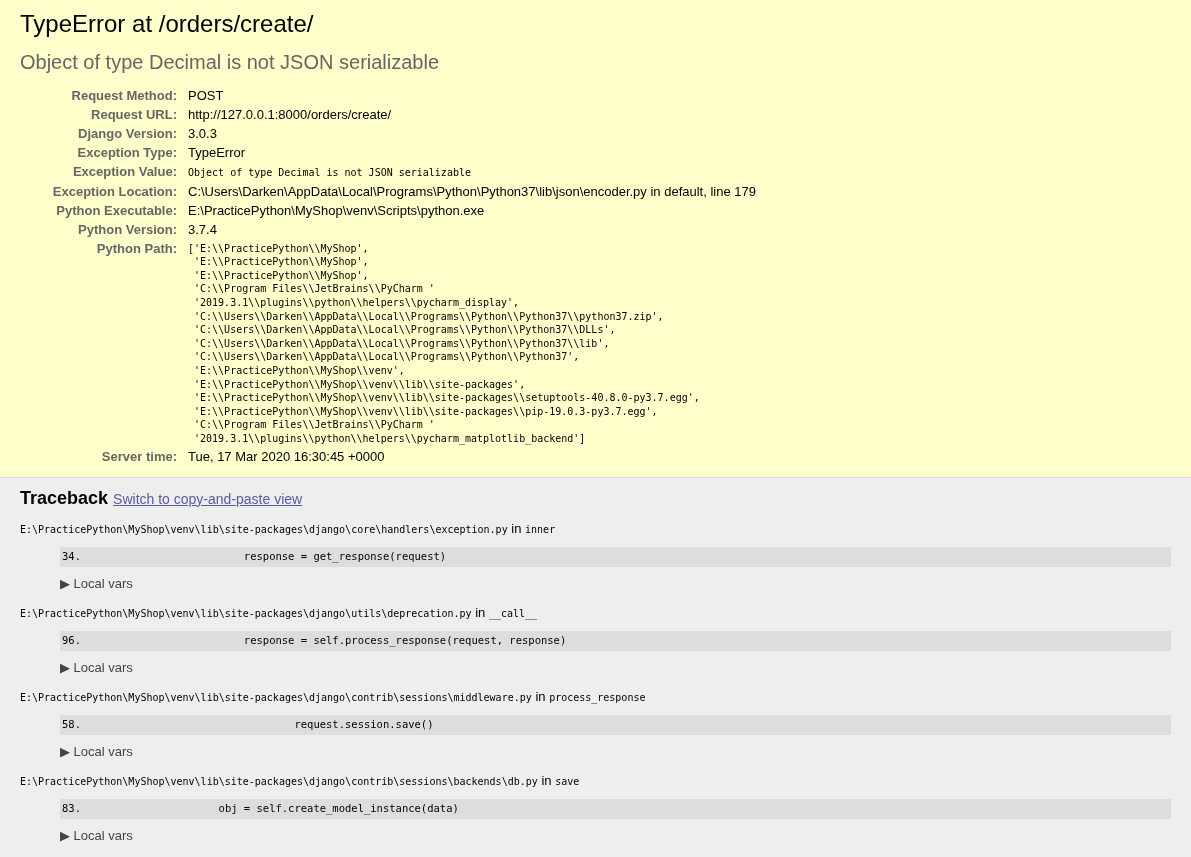 This screenshot has width=1191, height=857. What do you see at coordinates (279, 782) in the screenshot?
I see `file-path: E:\PracticePython\MyShop\venv\lib\site-packages\django\contrib\sessions\backends\db.py` at bounding box center [279, 782].